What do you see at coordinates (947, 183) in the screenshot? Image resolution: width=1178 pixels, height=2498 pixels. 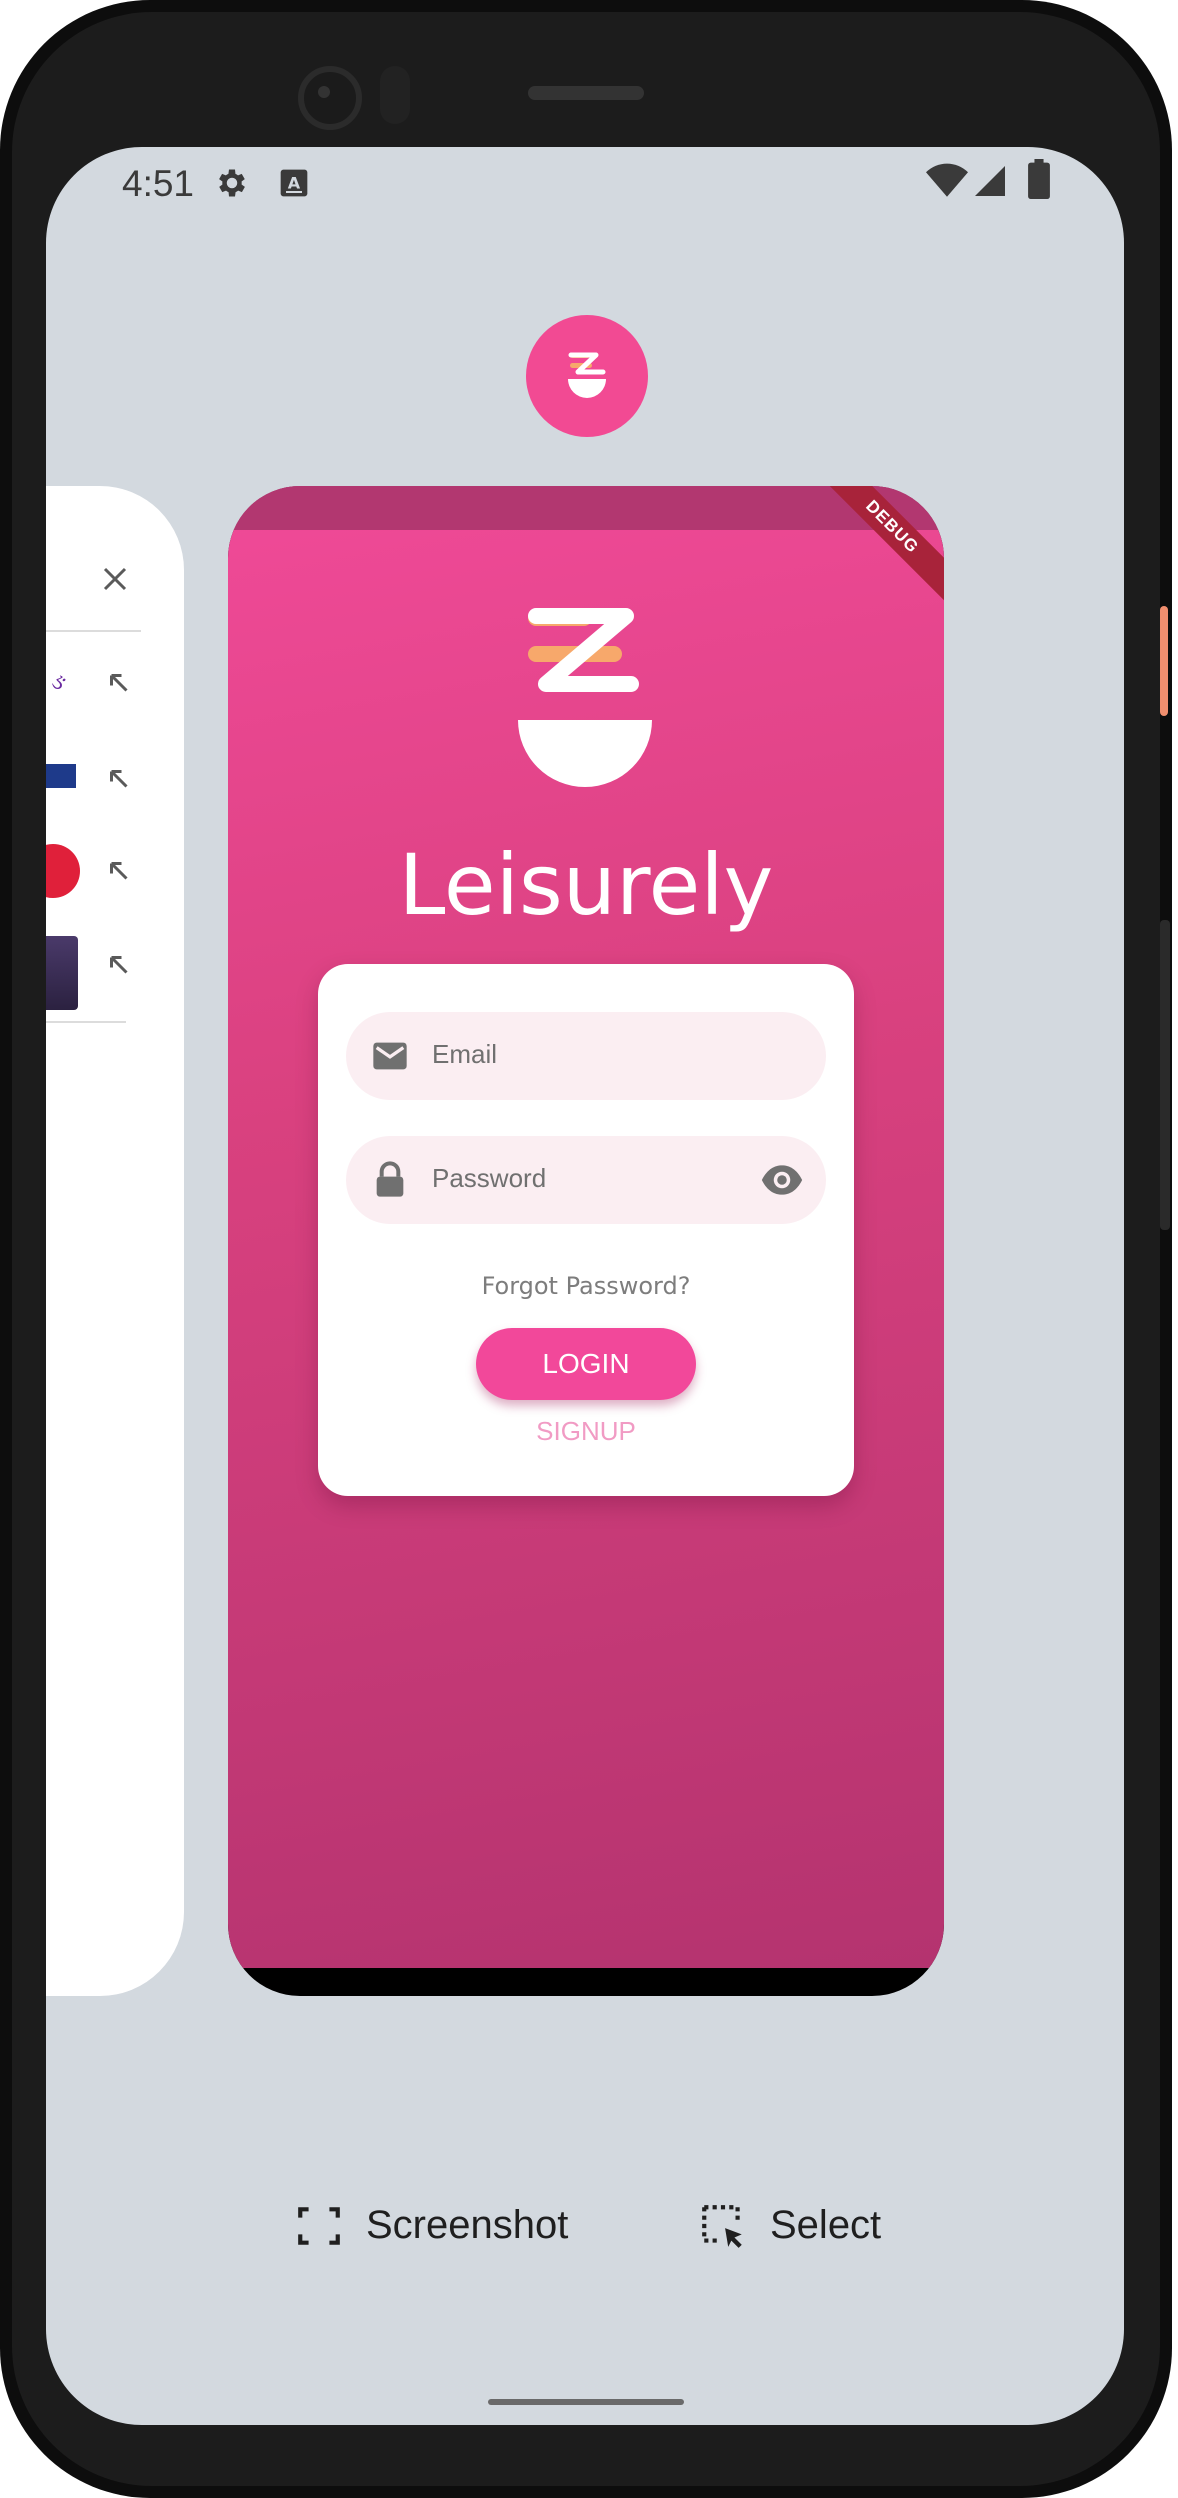 I see `wifi-icon` at bounding box center [947, 183].